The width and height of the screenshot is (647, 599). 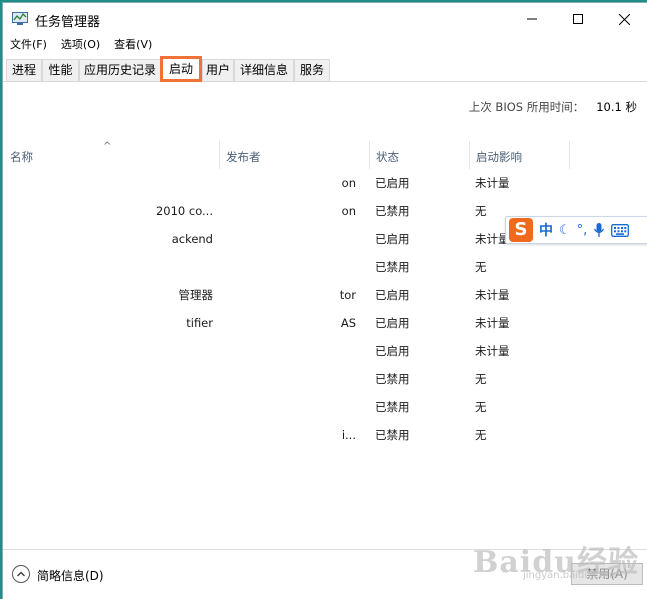 I want to click on tab-strip: 进程 性能 应用历史记录 启动 用户 详细信息 服务, so click(x=325, y=69).